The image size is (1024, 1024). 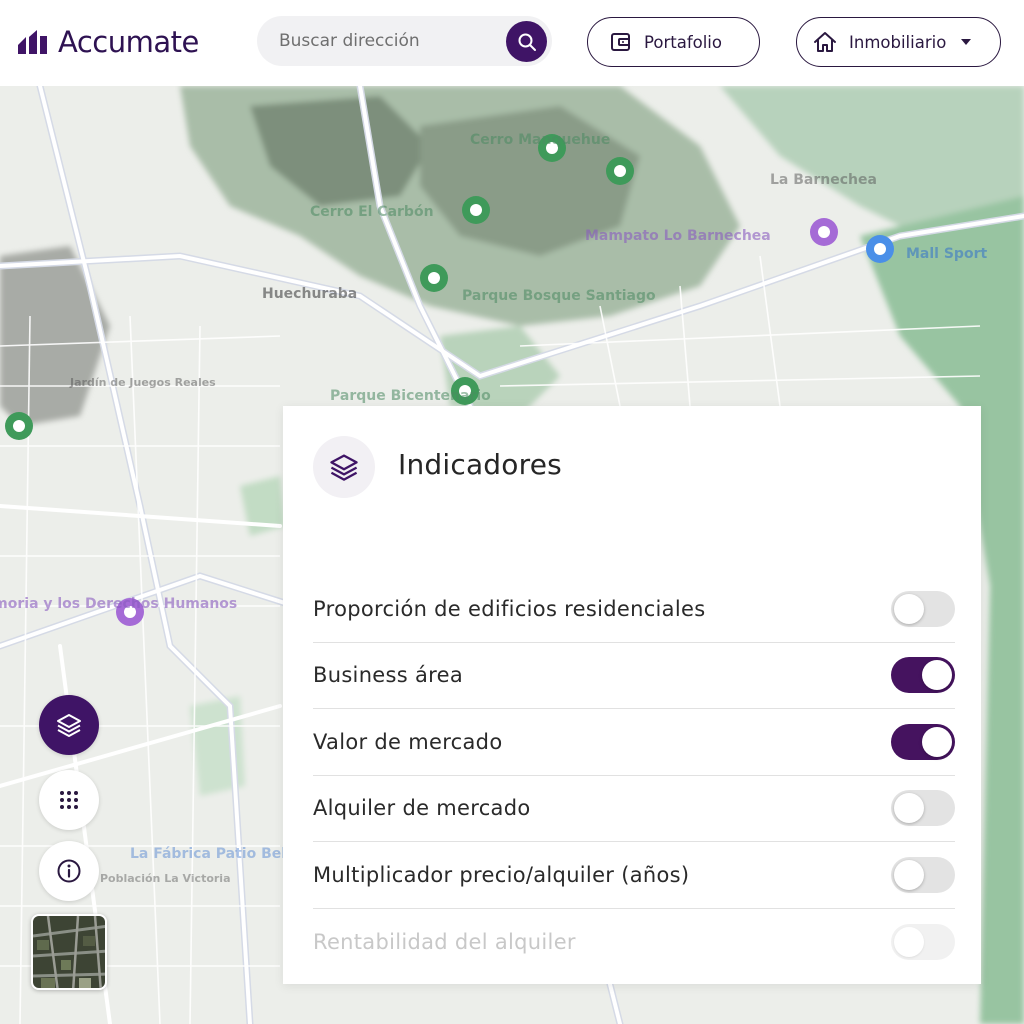 I want to click on search-button, so click(x=526, y=41).